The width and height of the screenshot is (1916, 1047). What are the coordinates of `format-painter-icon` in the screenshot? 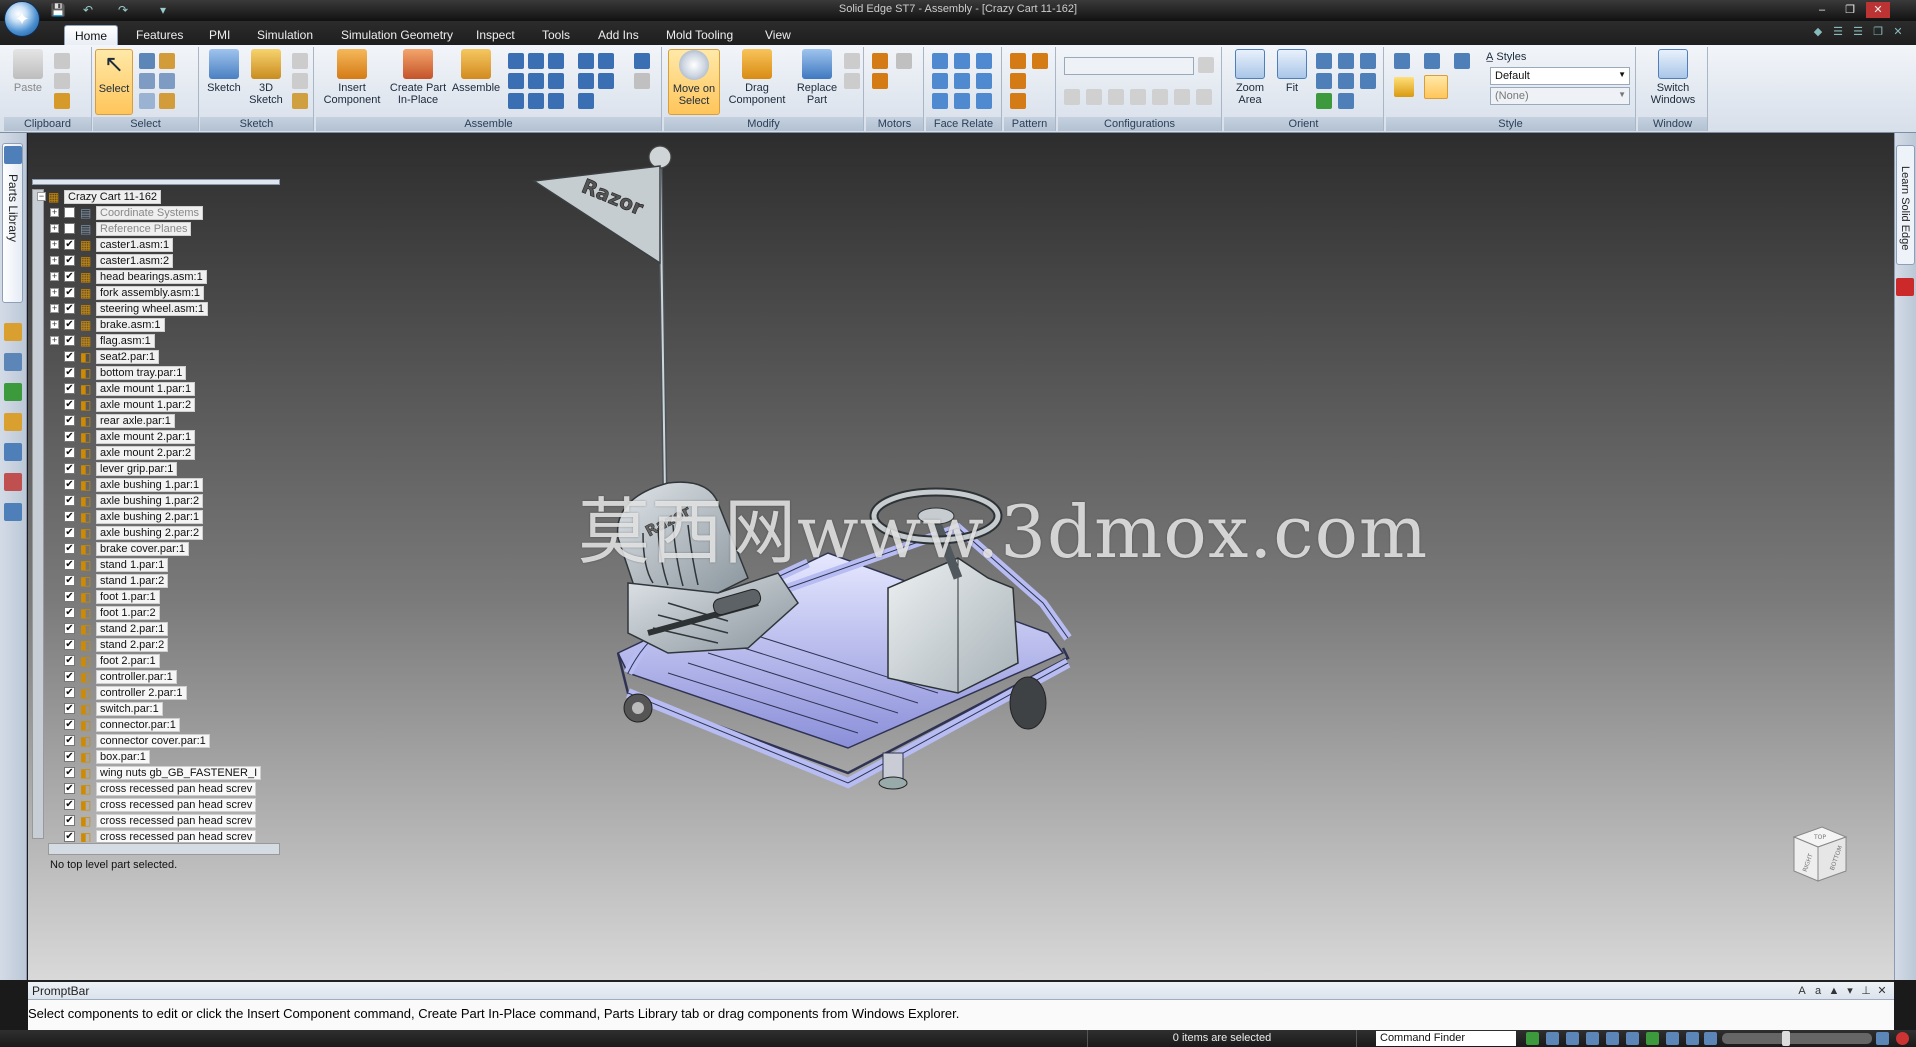 It's located at (62, 101).